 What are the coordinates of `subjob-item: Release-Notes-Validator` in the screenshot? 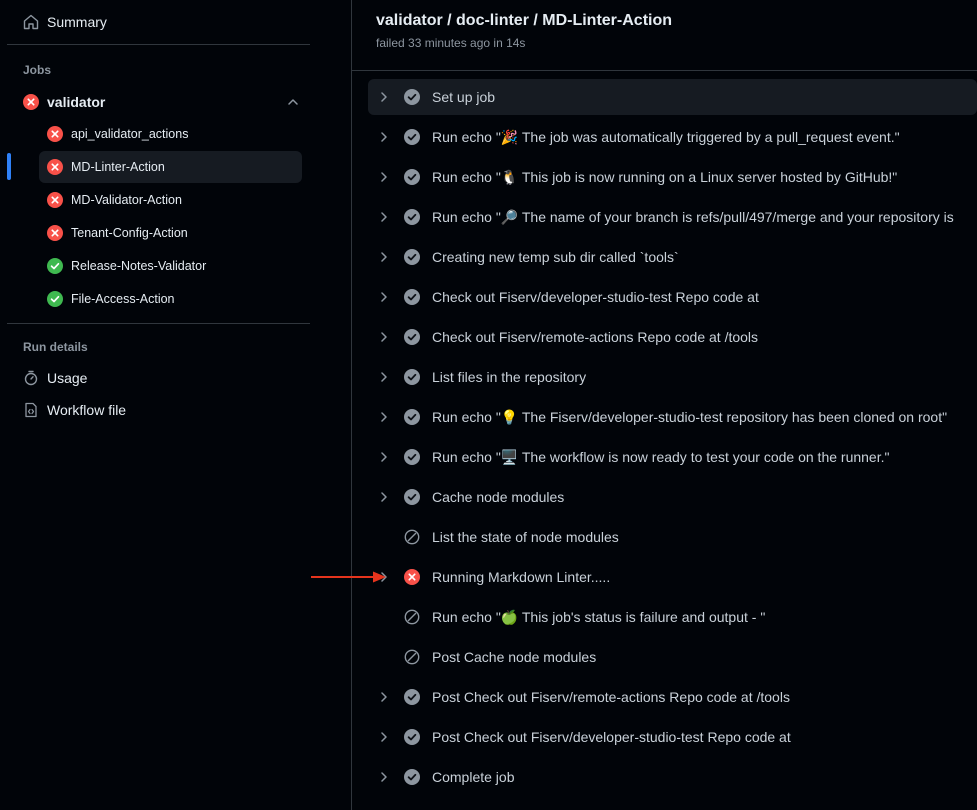 It's located at (170, 266).